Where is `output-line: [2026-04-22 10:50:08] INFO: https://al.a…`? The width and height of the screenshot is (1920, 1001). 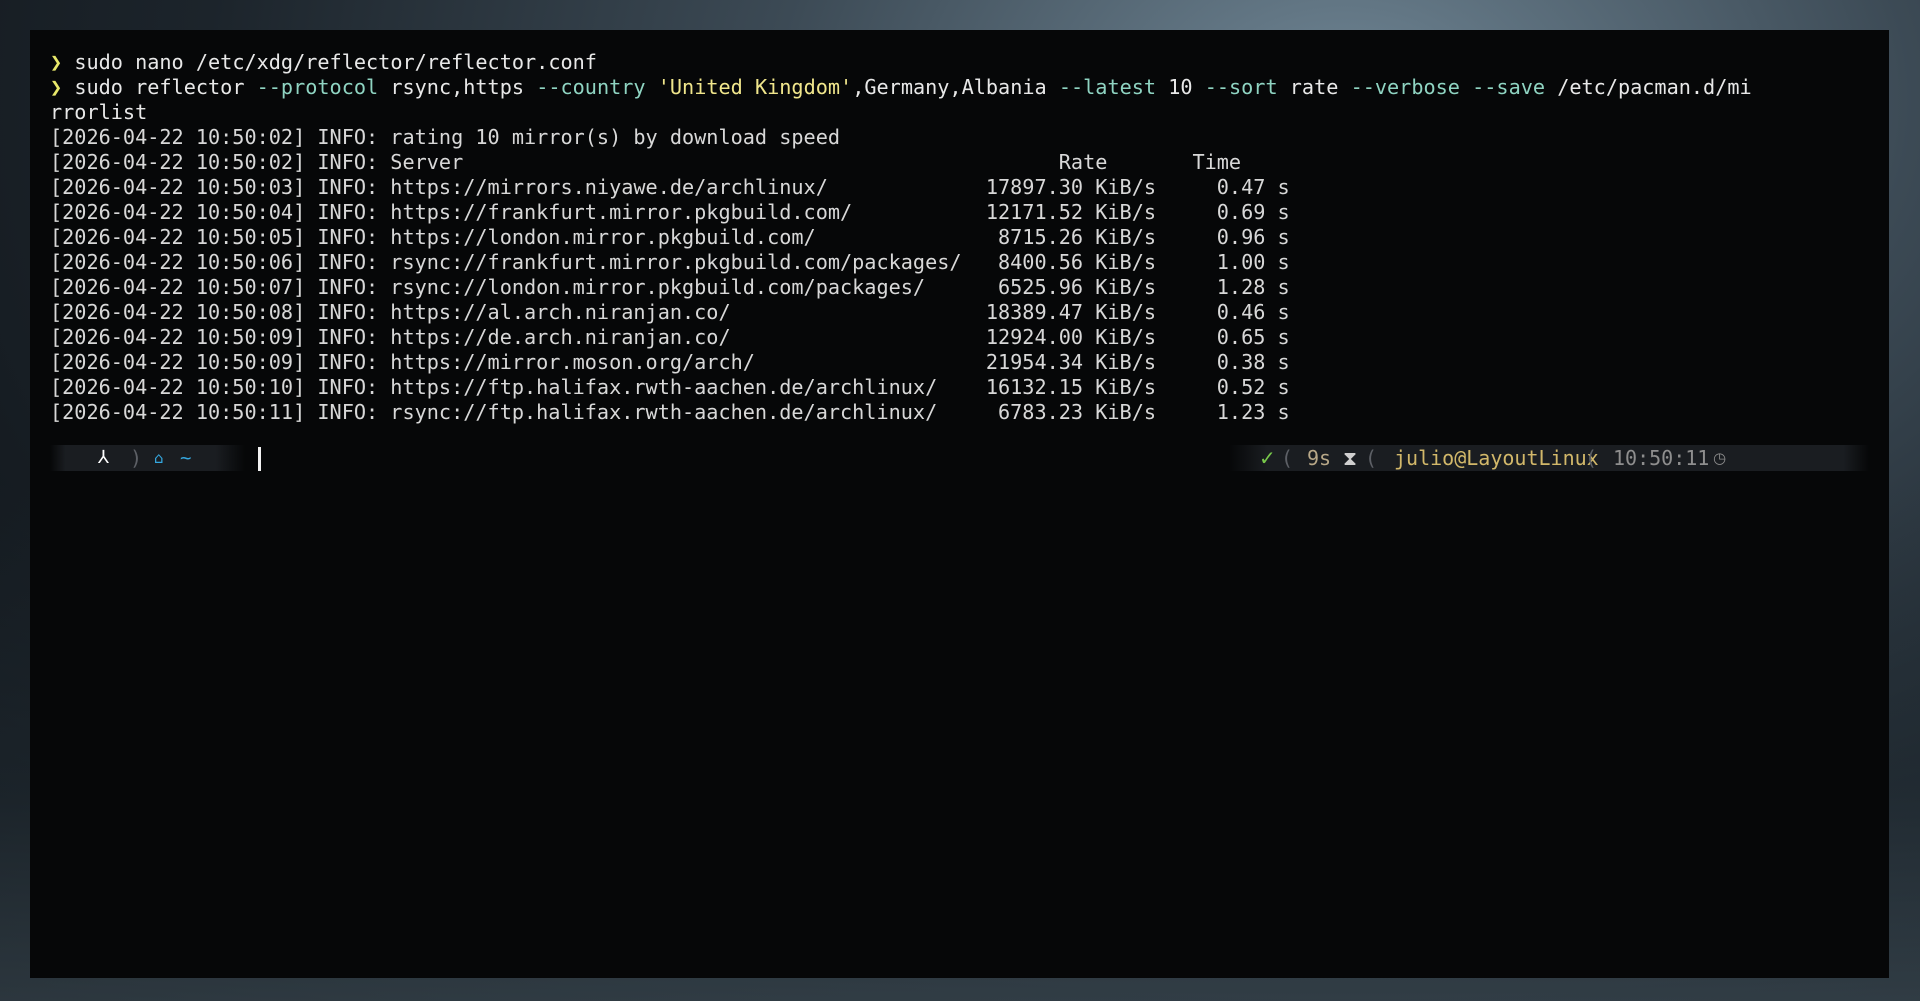 output-line: [2026-04-22 10:50:08] INFO: https://al.a… is located at coordinates (670, 312).